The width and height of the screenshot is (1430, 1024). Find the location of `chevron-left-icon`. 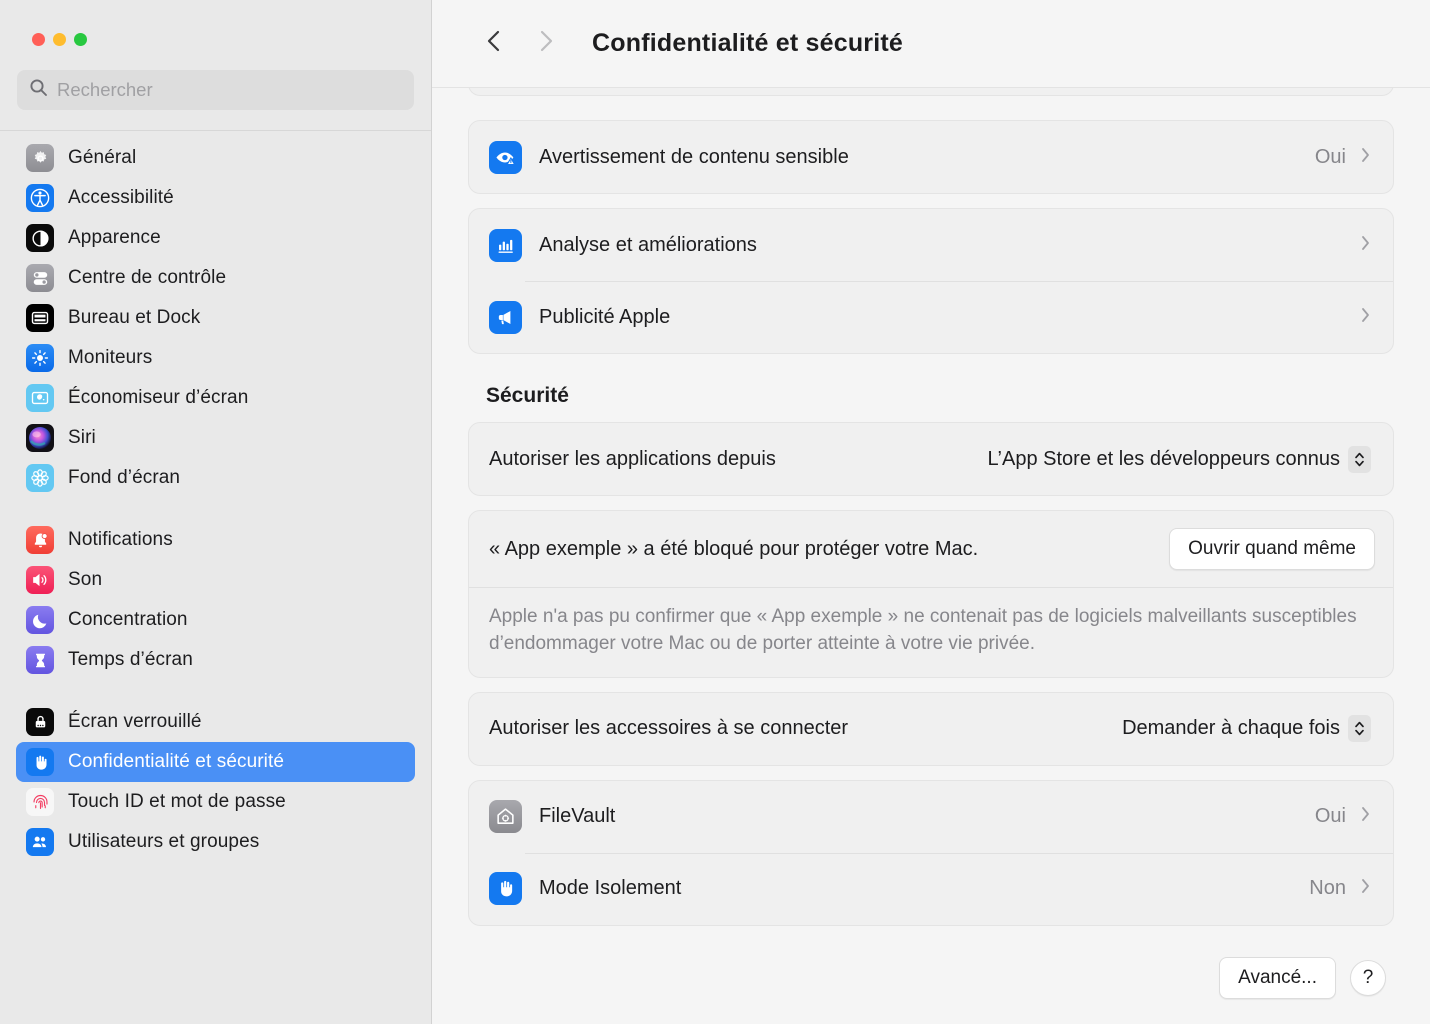

chevron-left-icon is located at coordinates (494, 43).